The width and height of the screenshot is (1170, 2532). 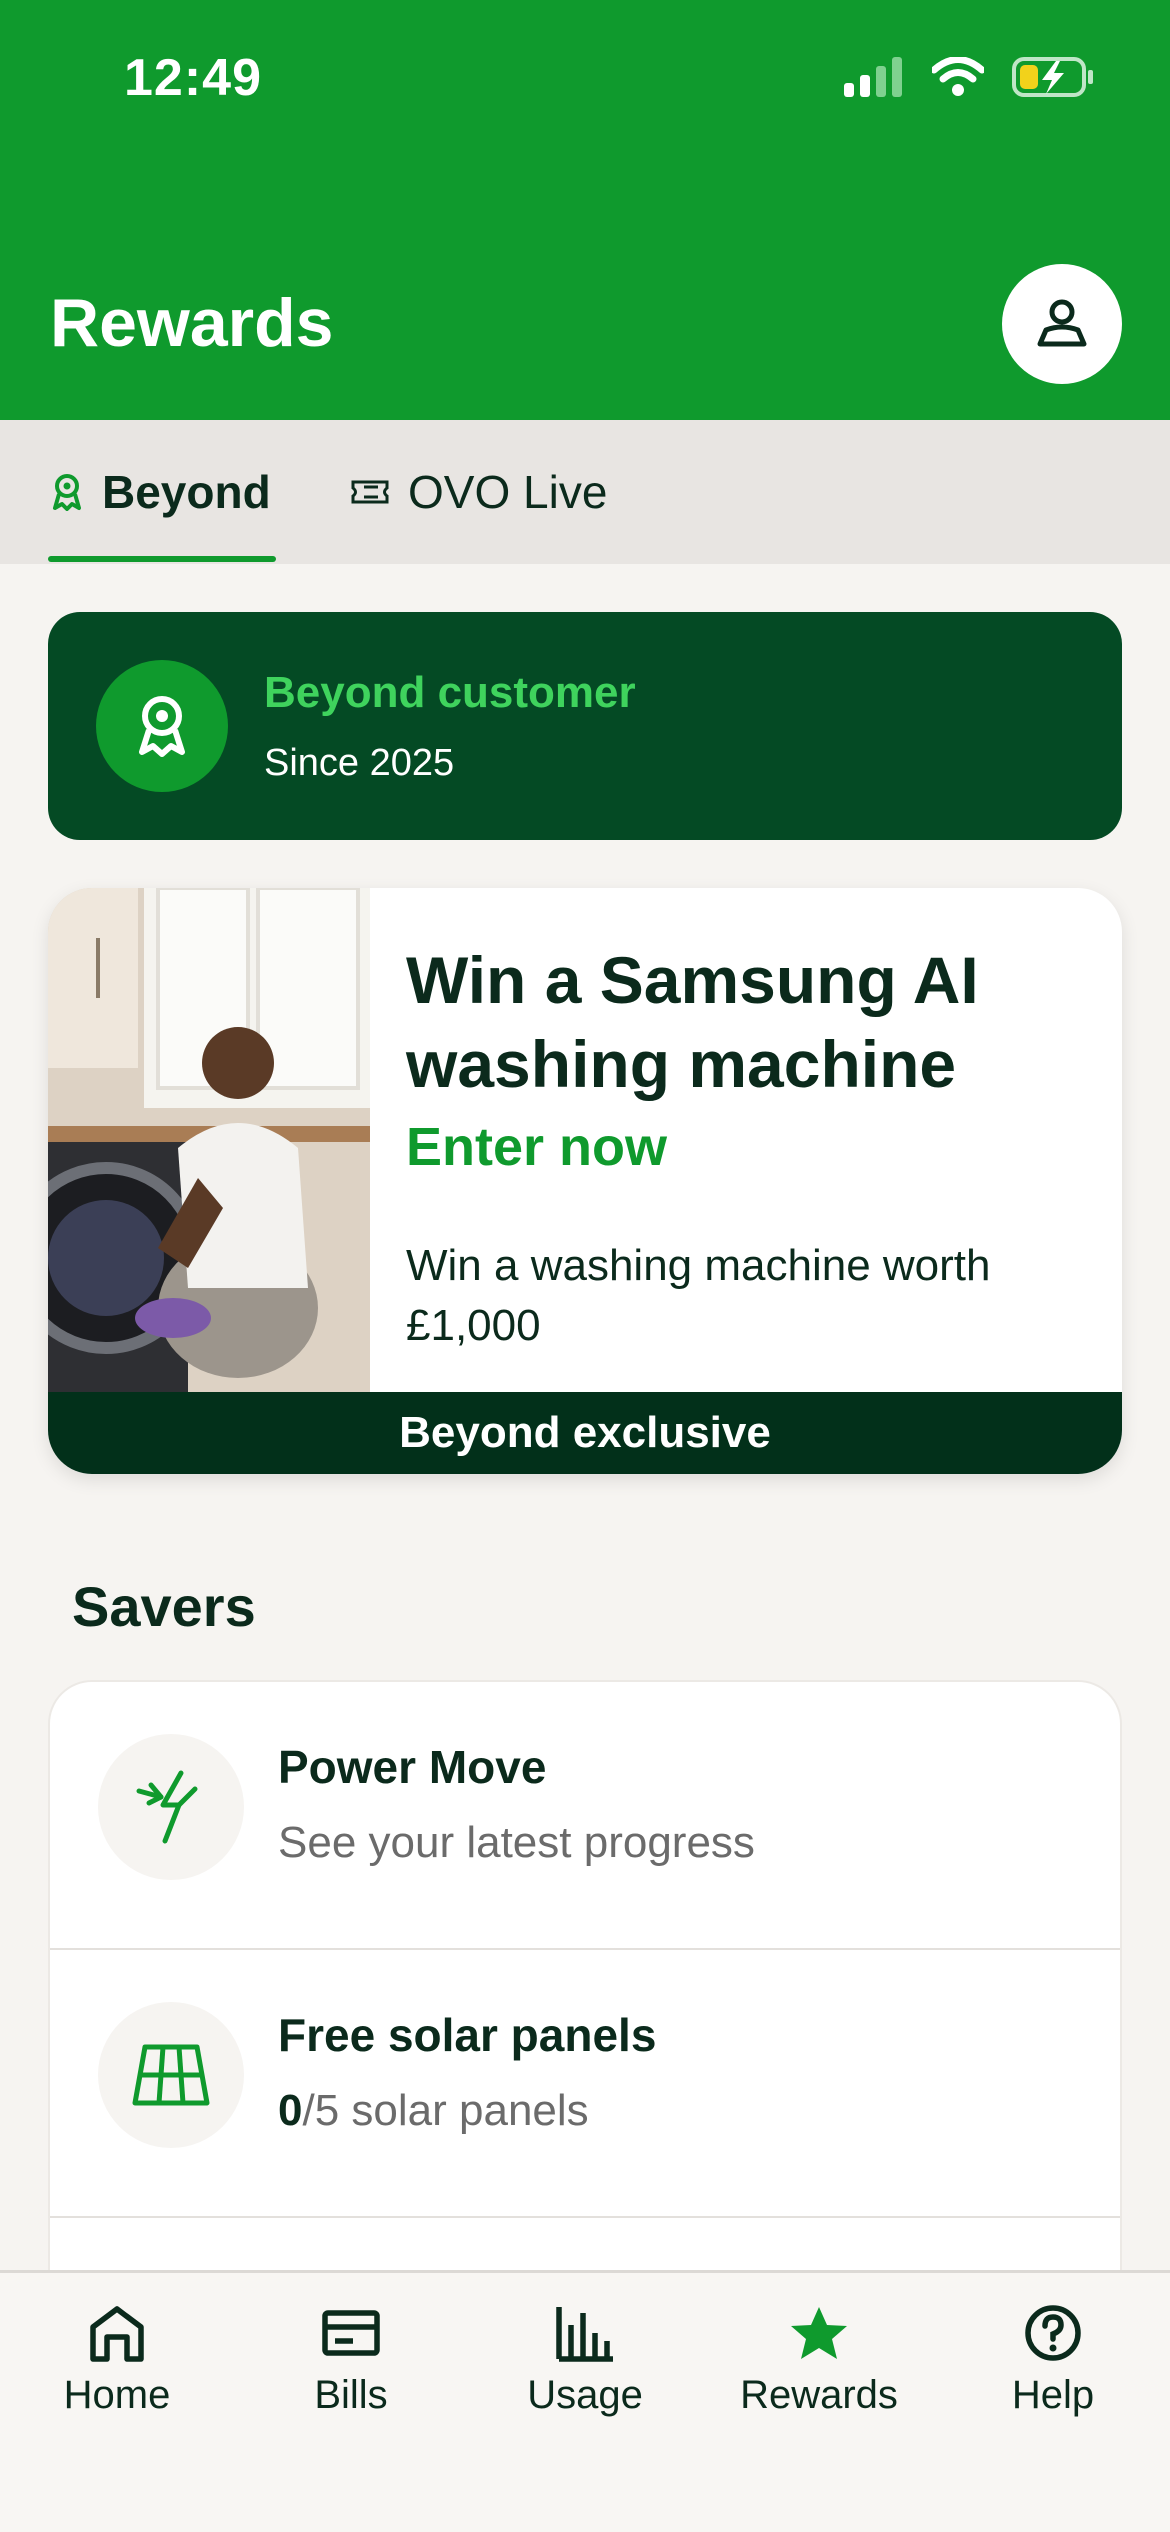 What do you see at coordinates (445, 2110) in the screenshot?
I see `solar-panel-total: /5 solar panels` at bounding box center [445, 2110].